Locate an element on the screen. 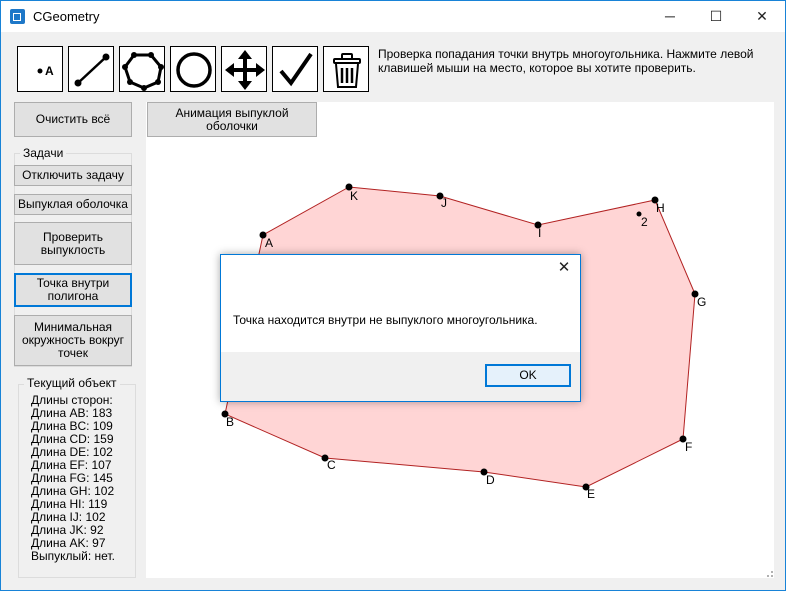 This screenshot has height=591, width=786. vertex-label-a: A is located at coordinates (269, 243).